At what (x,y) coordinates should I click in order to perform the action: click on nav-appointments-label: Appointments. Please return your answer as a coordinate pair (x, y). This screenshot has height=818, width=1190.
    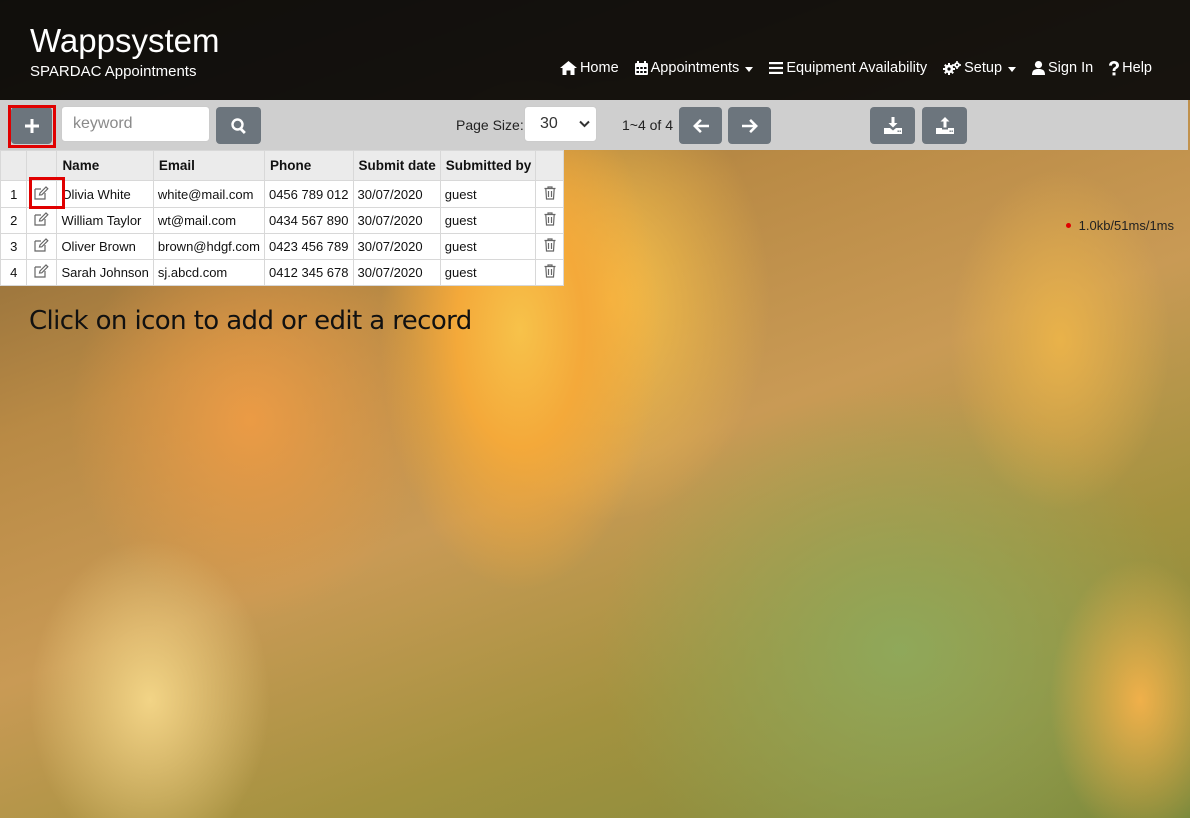
    Looking at the image, I should click on (695, 68).